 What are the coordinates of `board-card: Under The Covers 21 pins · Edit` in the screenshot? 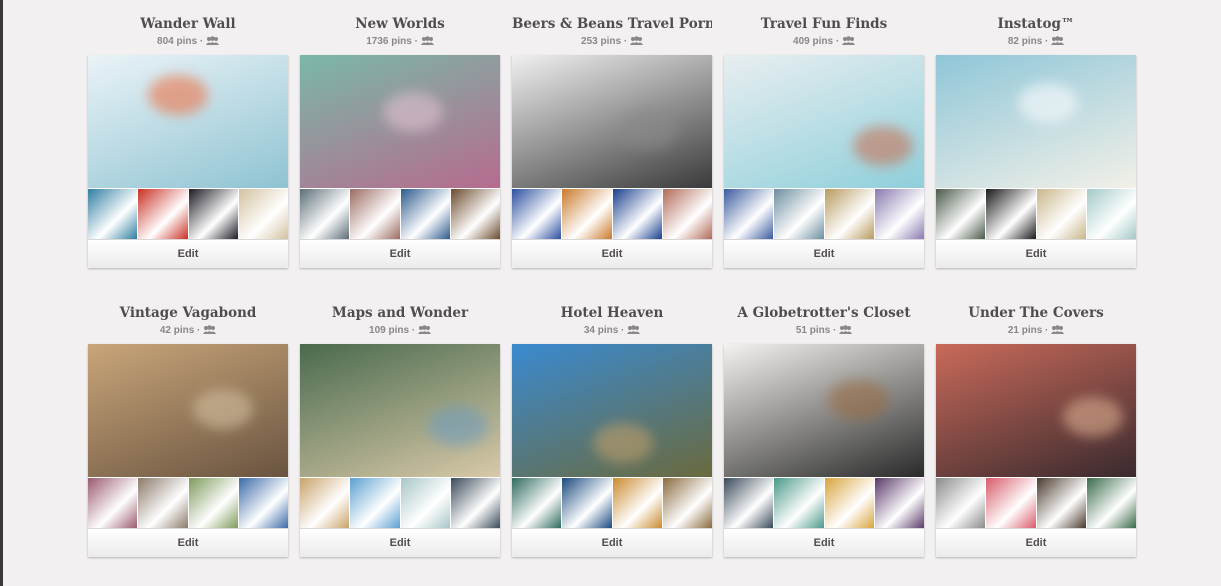 It's located at (1036, 430).